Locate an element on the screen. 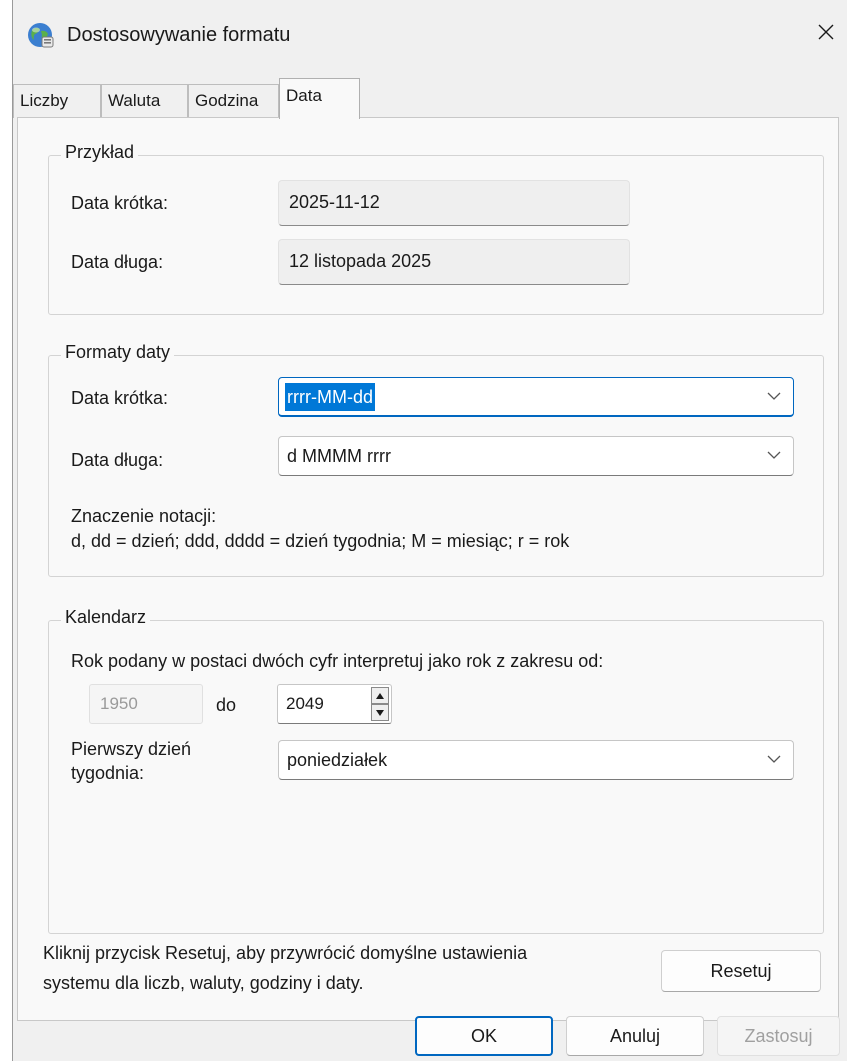 This screenshot has height=1061, width=847. title-bar: Dostosowywanie formatu is located at coordinates (430, 37).